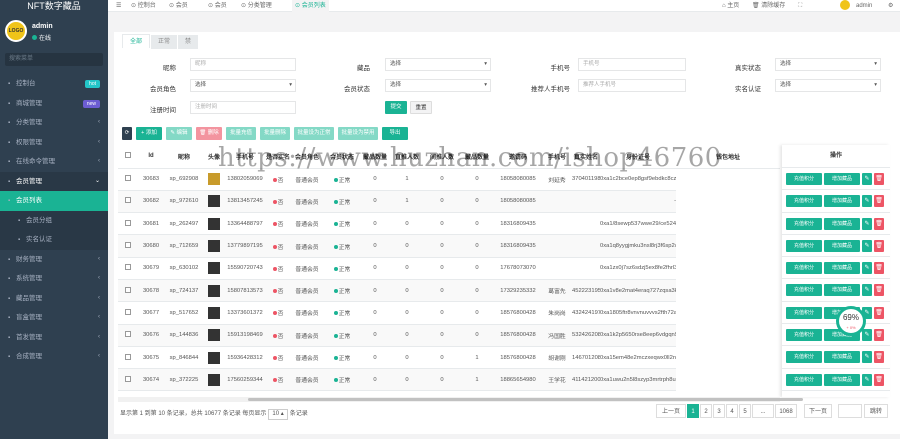 This screenshot has width=900, height=439. Describe the element at coordinates (732, 411) in the screenshot. I see `page-button: 4` at that location.